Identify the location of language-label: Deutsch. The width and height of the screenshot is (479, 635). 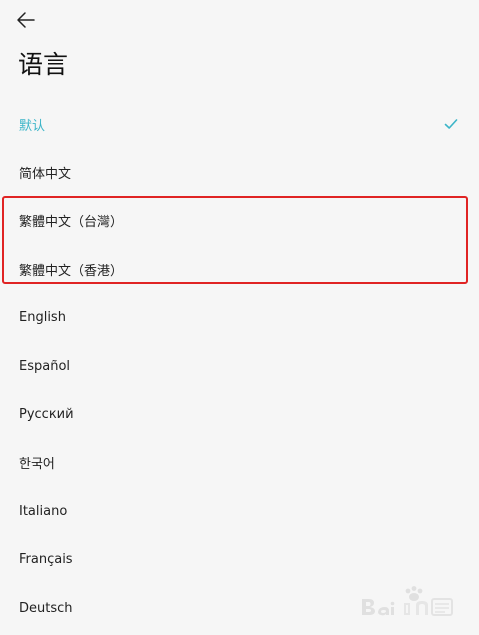
(46, 608).